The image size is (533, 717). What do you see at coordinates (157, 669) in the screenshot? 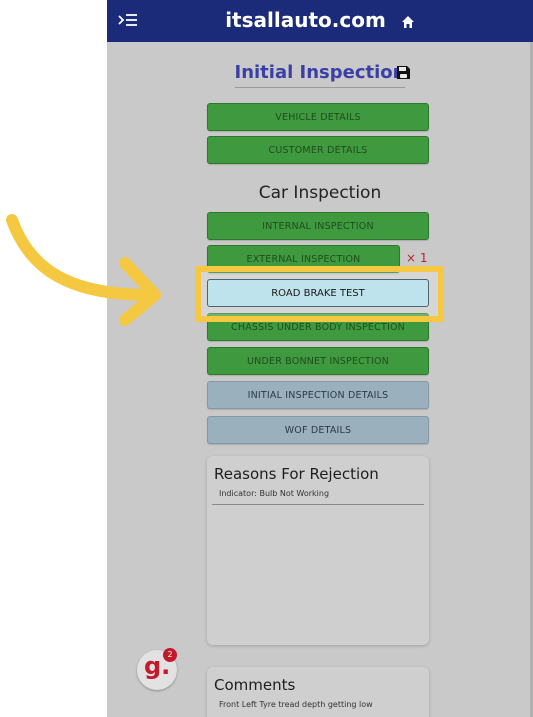
I see `app-badge: g. 2` at bounding box center [157, 669].